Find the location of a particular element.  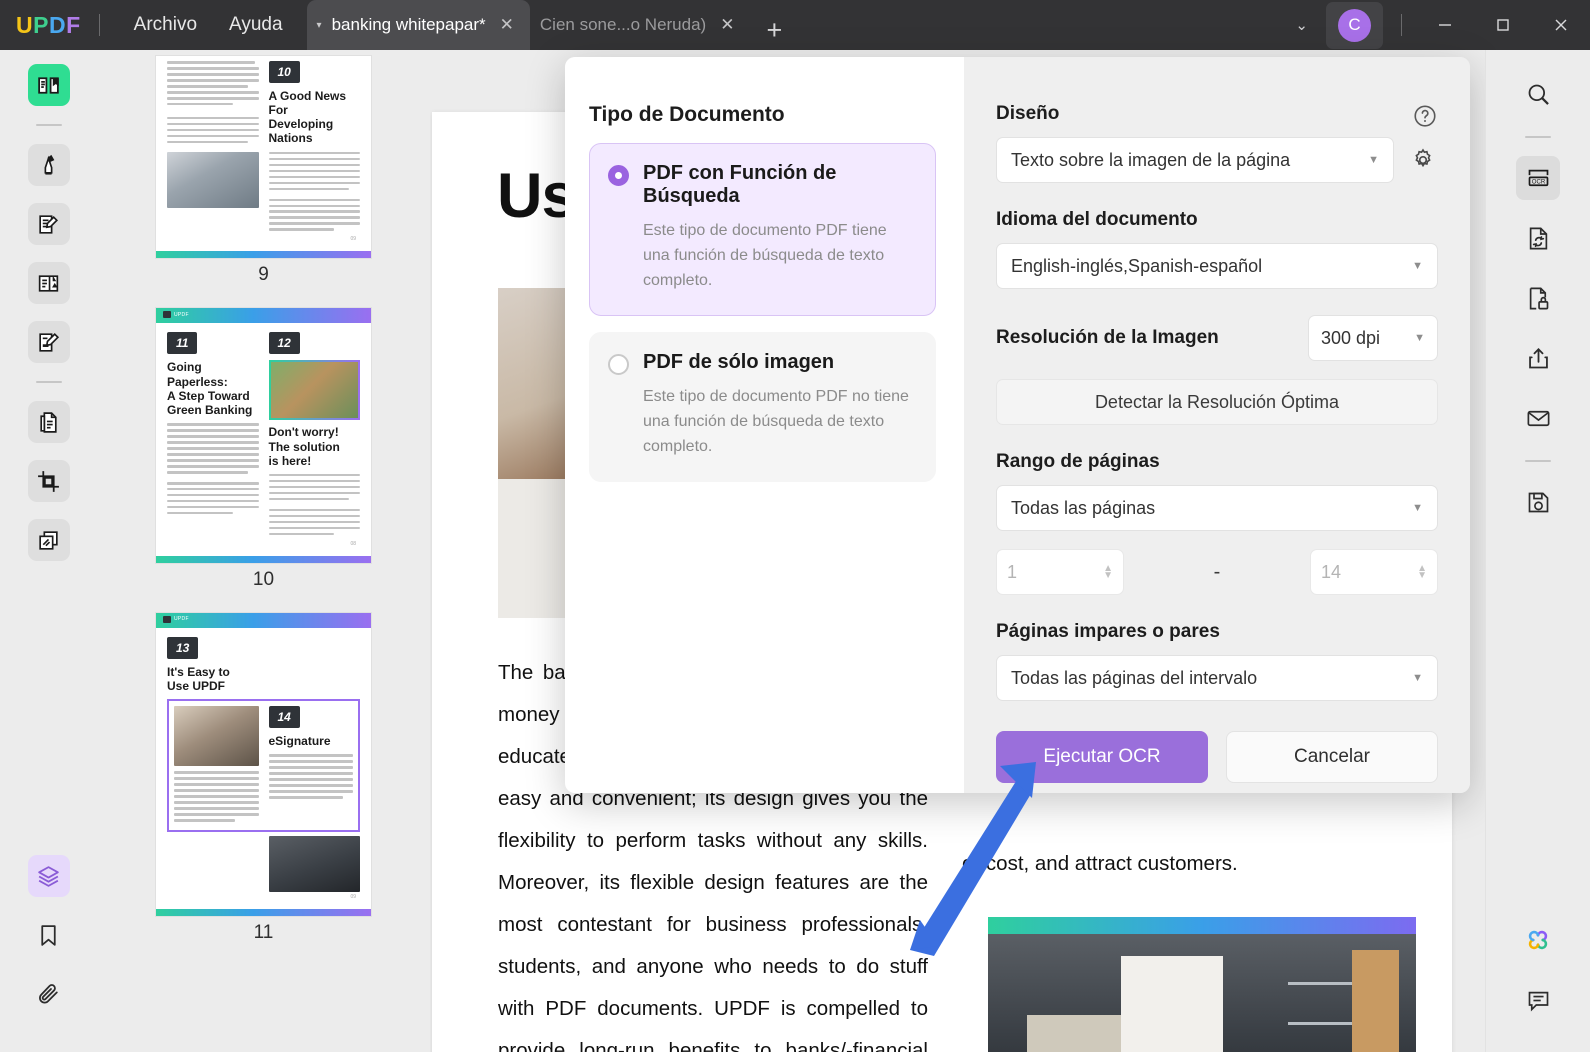

logo-divider is located at coordinates (99, 25).